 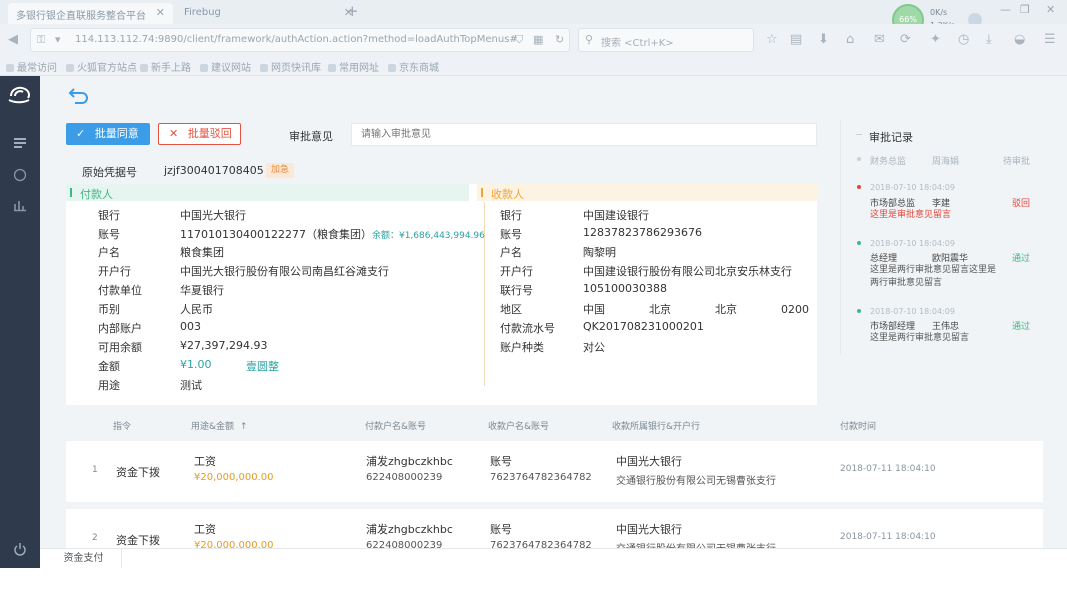 I want to click on chat-icon: ✉, so click(x=879, y=39).